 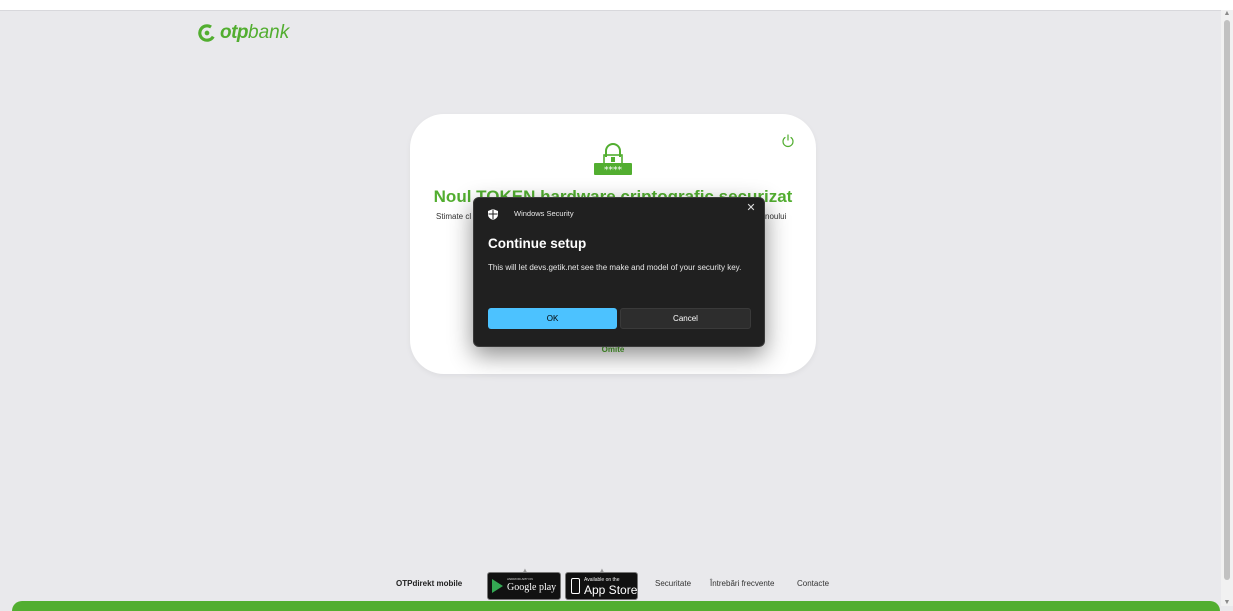 I want to click on cancel-button: Cancel, so click(x=685, y=318).